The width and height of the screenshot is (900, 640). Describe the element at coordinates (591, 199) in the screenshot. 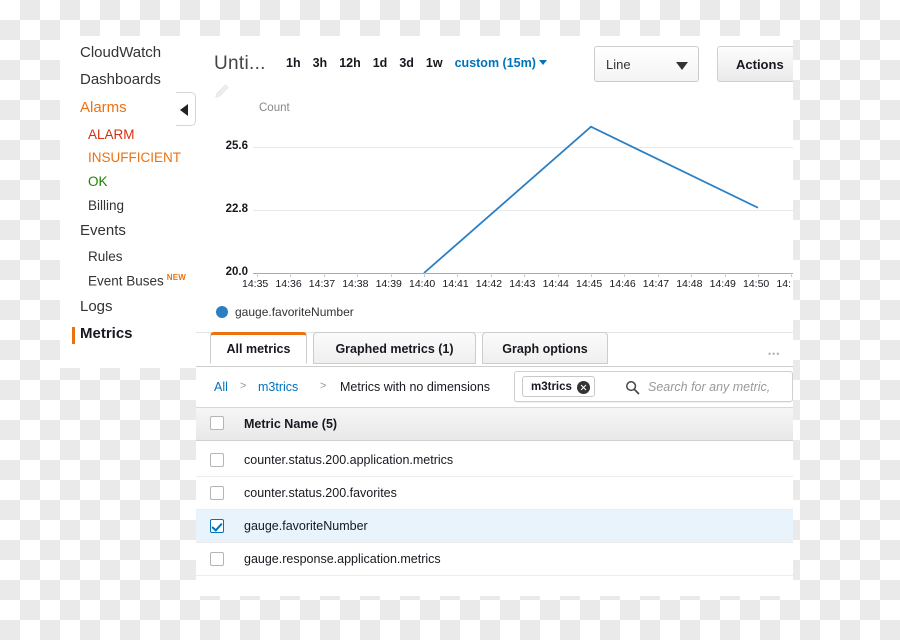

I see `series-line` at that location.